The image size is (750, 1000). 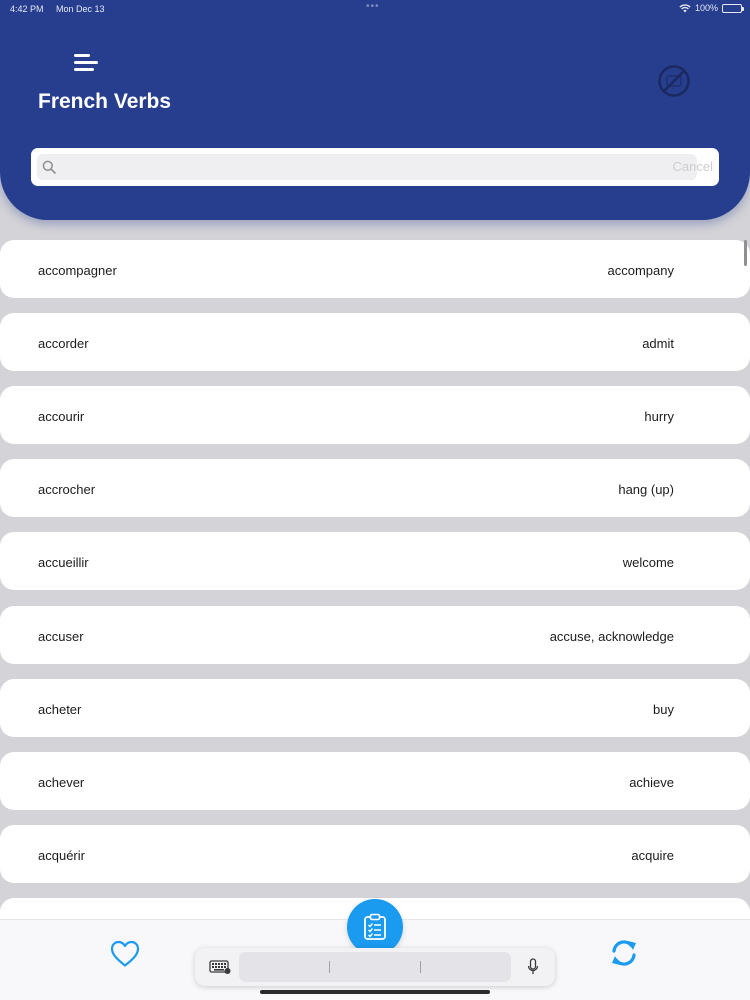 What do you see at coordinates (61, 636) in the screenshot?
I see `verb-french: accuser` at bounding box center [61, 636].